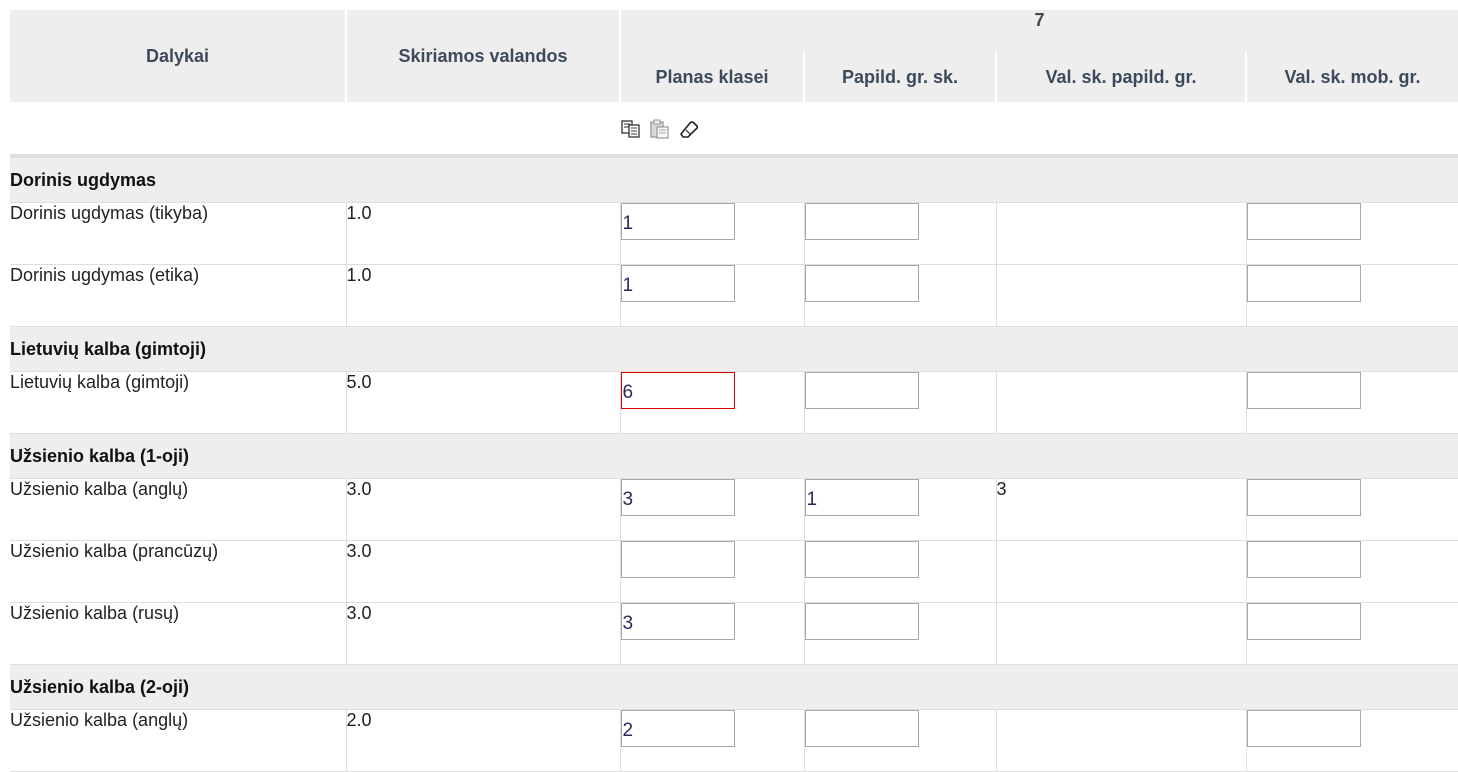 The width and height of the screenshot is (1458, 772). What do you see at coordinates (689, 129) in the screenshot?
I see `eraser-icon` at bounding box center [689, 129].